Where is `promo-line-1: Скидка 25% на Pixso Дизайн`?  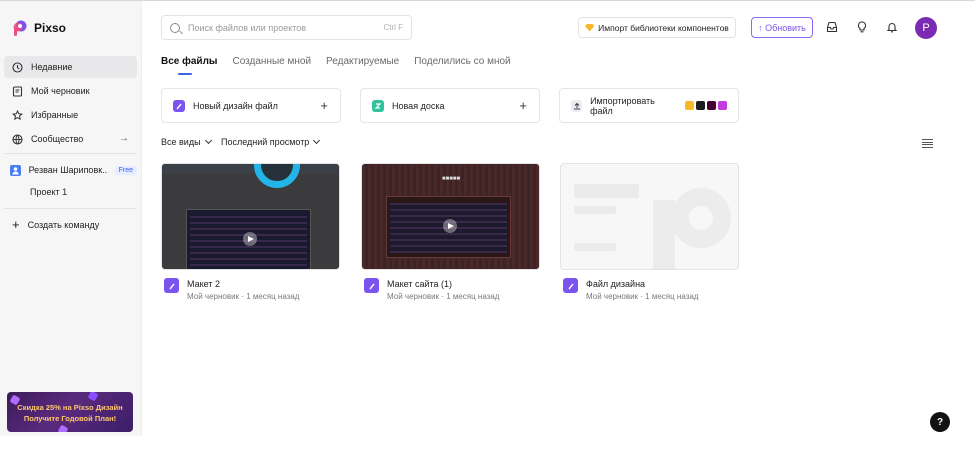
promo-line-1: Скидка 25% на Pixso Дизайн is located at coordinates (70, 407).